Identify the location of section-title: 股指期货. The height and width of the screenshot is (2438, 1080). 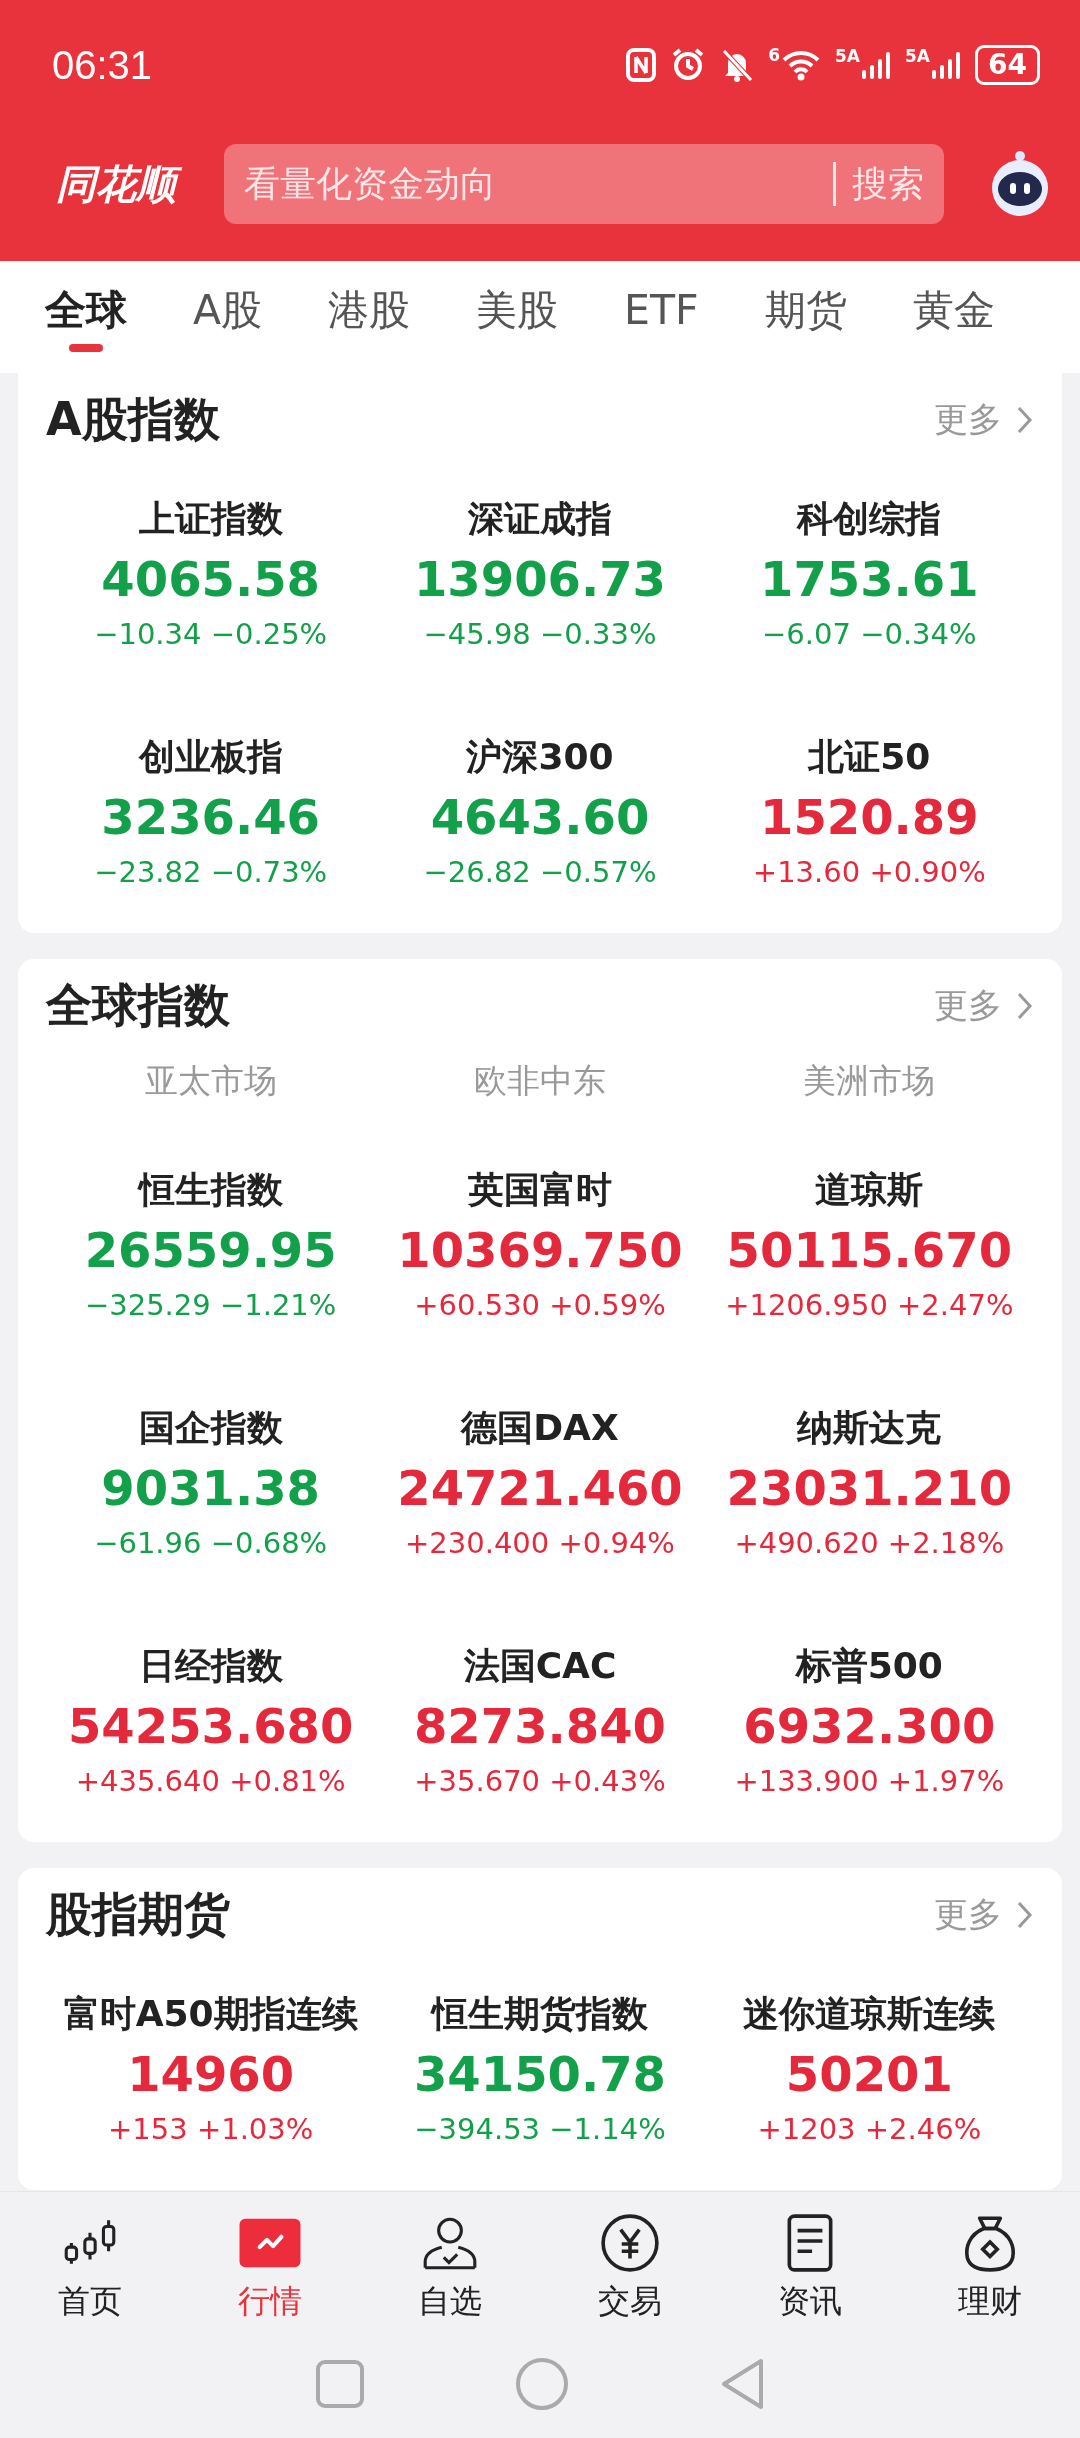
(138, 1914).